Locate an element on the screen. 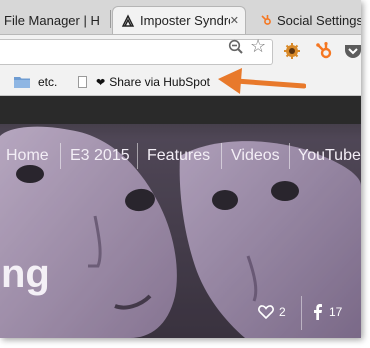  bookmark-folder-etc: etc. is located at coordinates (35, 82).